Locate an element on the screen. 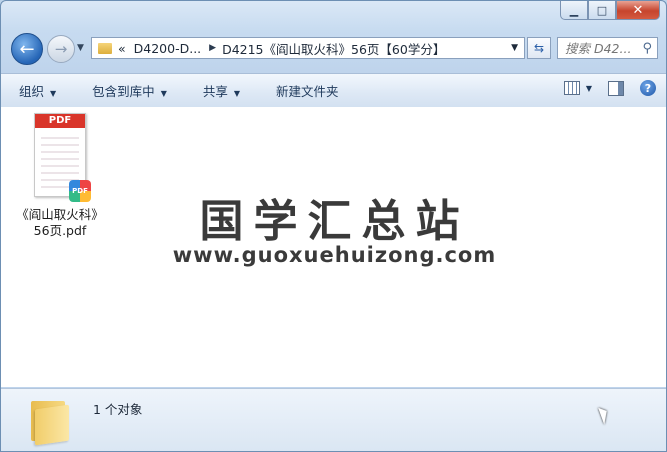 This screenshot has height=452, width=667. forward-button: → is located at coordinates (61, 49).